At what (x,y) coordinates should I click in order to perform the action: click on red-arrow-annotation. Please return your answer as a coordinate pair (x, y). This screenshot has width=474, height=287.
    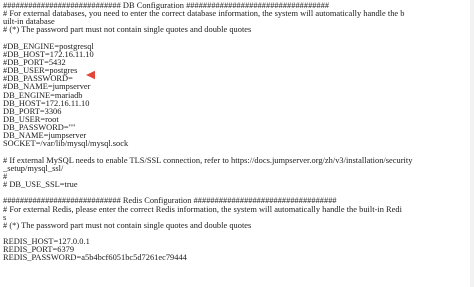
    Looking at the image, I should click on (113, 75).